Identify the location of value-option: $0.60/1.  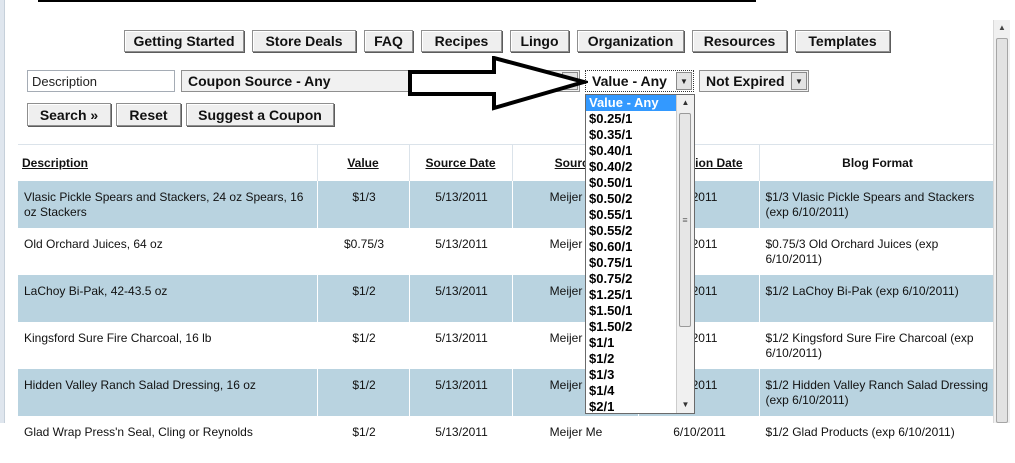
(631, 247).